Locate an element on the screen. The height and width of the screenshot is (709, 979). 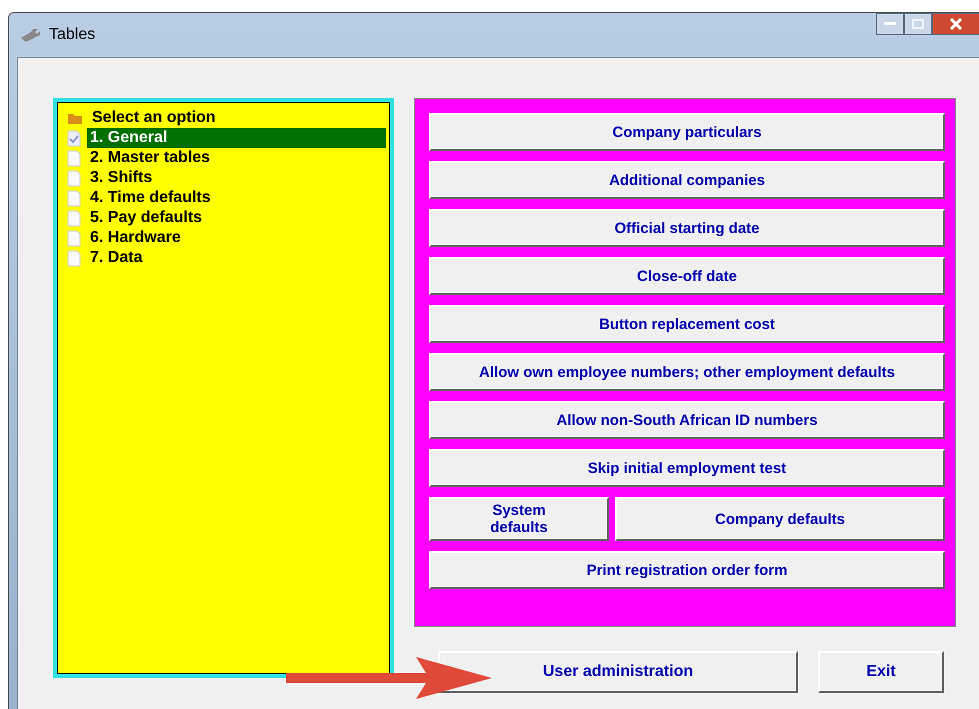
tree-item: 1. General is located at coordinates (236, 138).